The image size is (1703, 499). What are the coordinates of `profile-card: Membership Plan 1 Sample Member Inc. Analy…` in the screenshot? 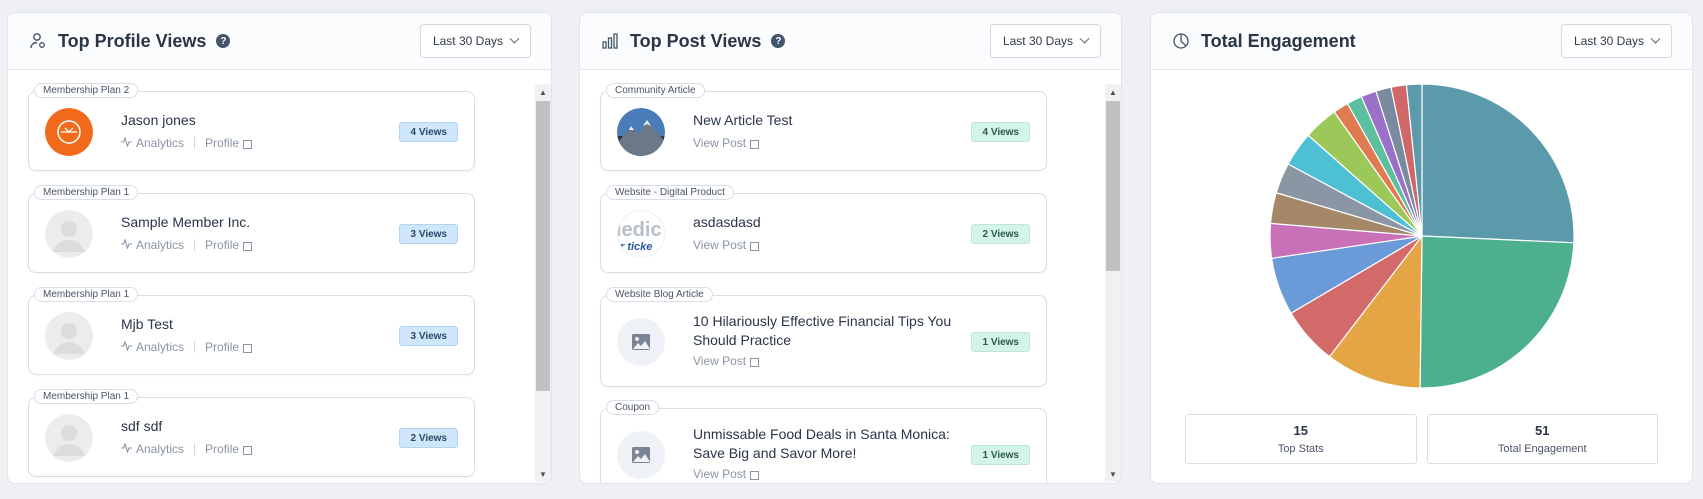 It's located at (251, 229).